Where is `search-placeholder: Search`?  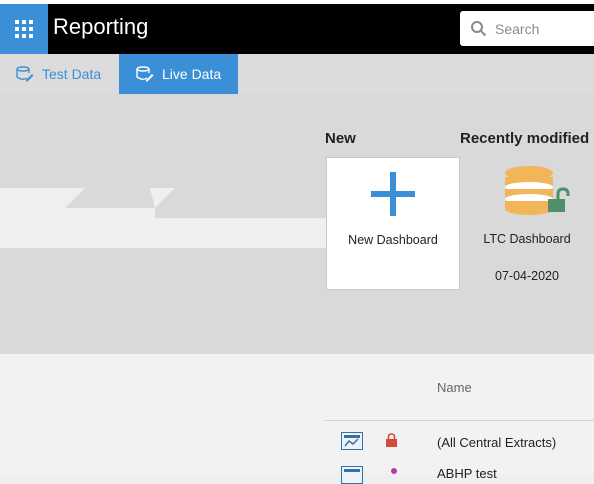
search-placeholder: Search is located at coordinates (517, 29).